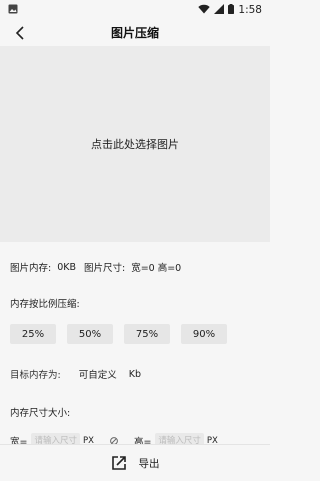  I want to click on target-memory-input: 可自定义, so click(98, 374).